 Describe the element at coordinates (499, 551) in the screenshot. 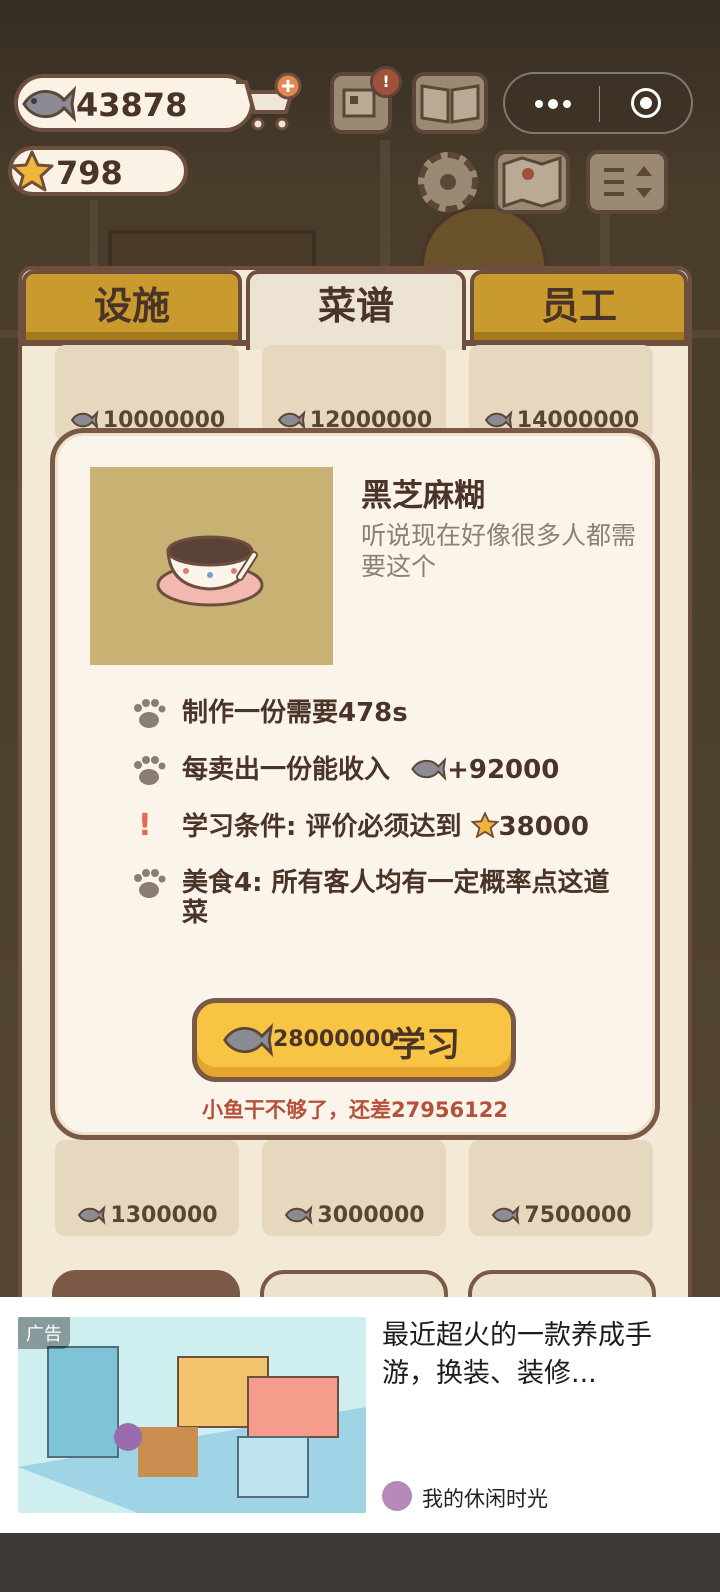

I see `dish-description: 听说现在好像很多人都需要这个` at that location.